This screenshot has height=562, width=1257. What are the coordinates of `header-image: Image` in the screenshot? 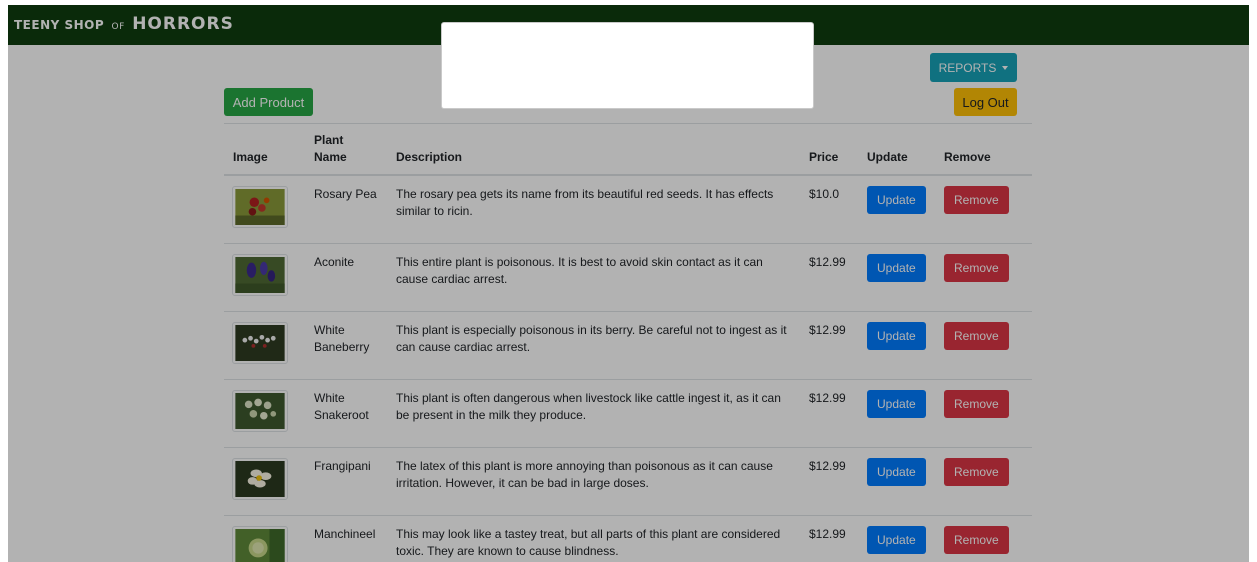 It's located at (264, 149).